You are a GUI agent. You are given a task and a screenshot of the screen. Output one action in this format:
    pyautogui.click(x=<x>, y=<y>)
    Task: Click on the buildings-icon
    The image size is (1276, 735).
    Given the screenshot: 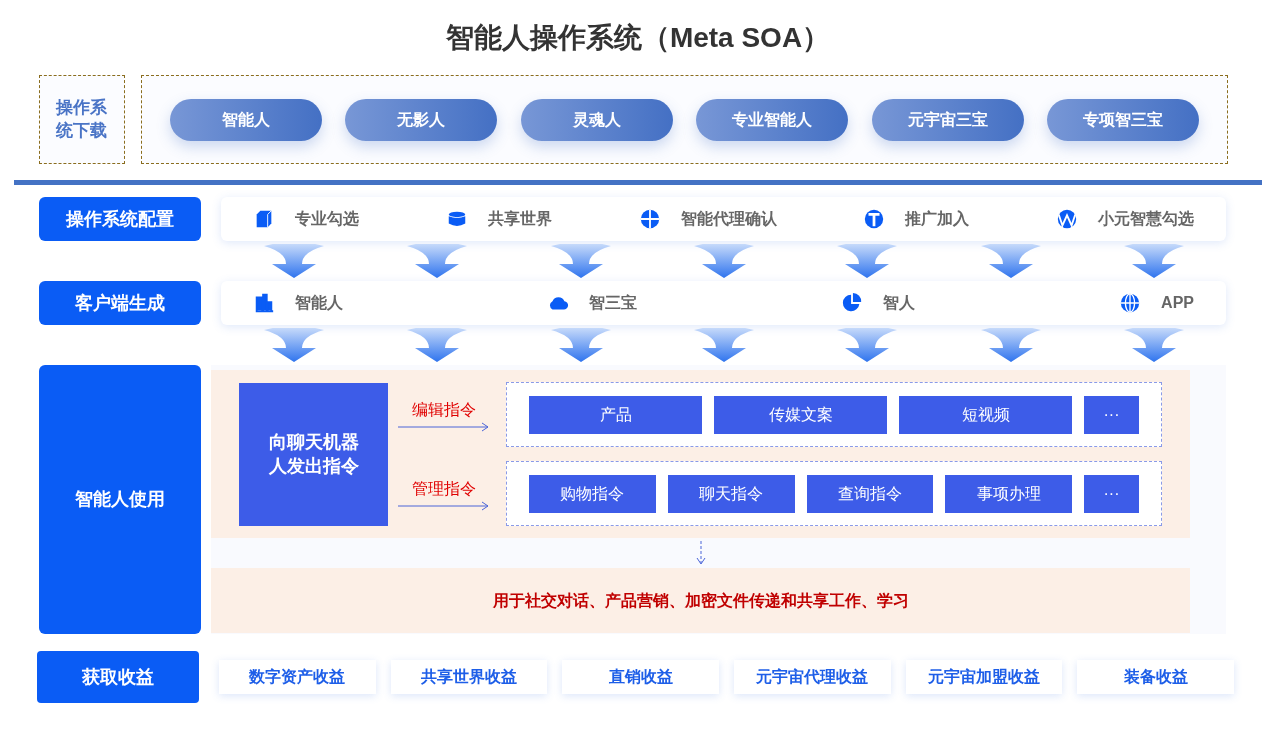 What is the action you would take?
    pyautogui.click(x=264, y=303)
    